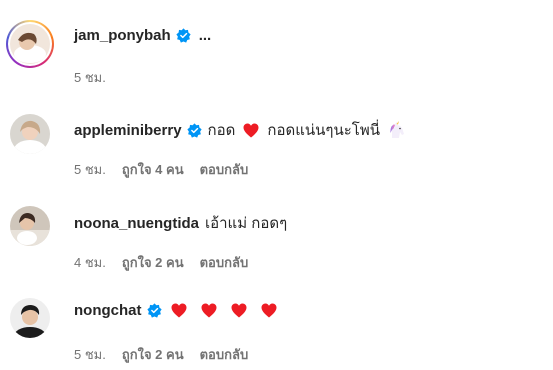  Describe the element at coordinates (323, 130) in the screenshot. I see `comment-text-part-2: กอดแน่นๆนะโพนี่` at that location.